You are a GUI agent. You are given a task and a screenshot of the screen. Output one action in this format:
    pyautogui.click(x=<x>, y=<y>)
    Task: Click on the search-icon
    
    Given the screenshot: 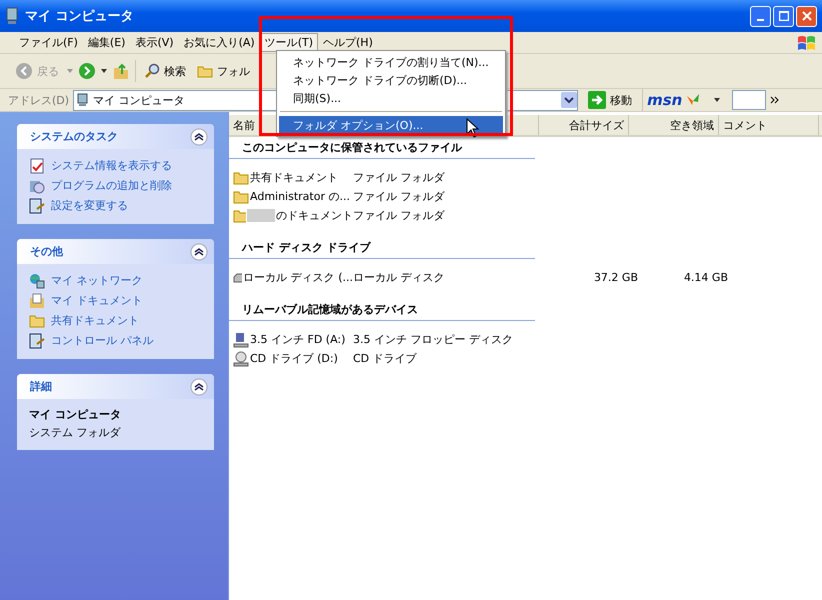 What is the action you would take?
    pyautogui.click(x=152, y=71)
    